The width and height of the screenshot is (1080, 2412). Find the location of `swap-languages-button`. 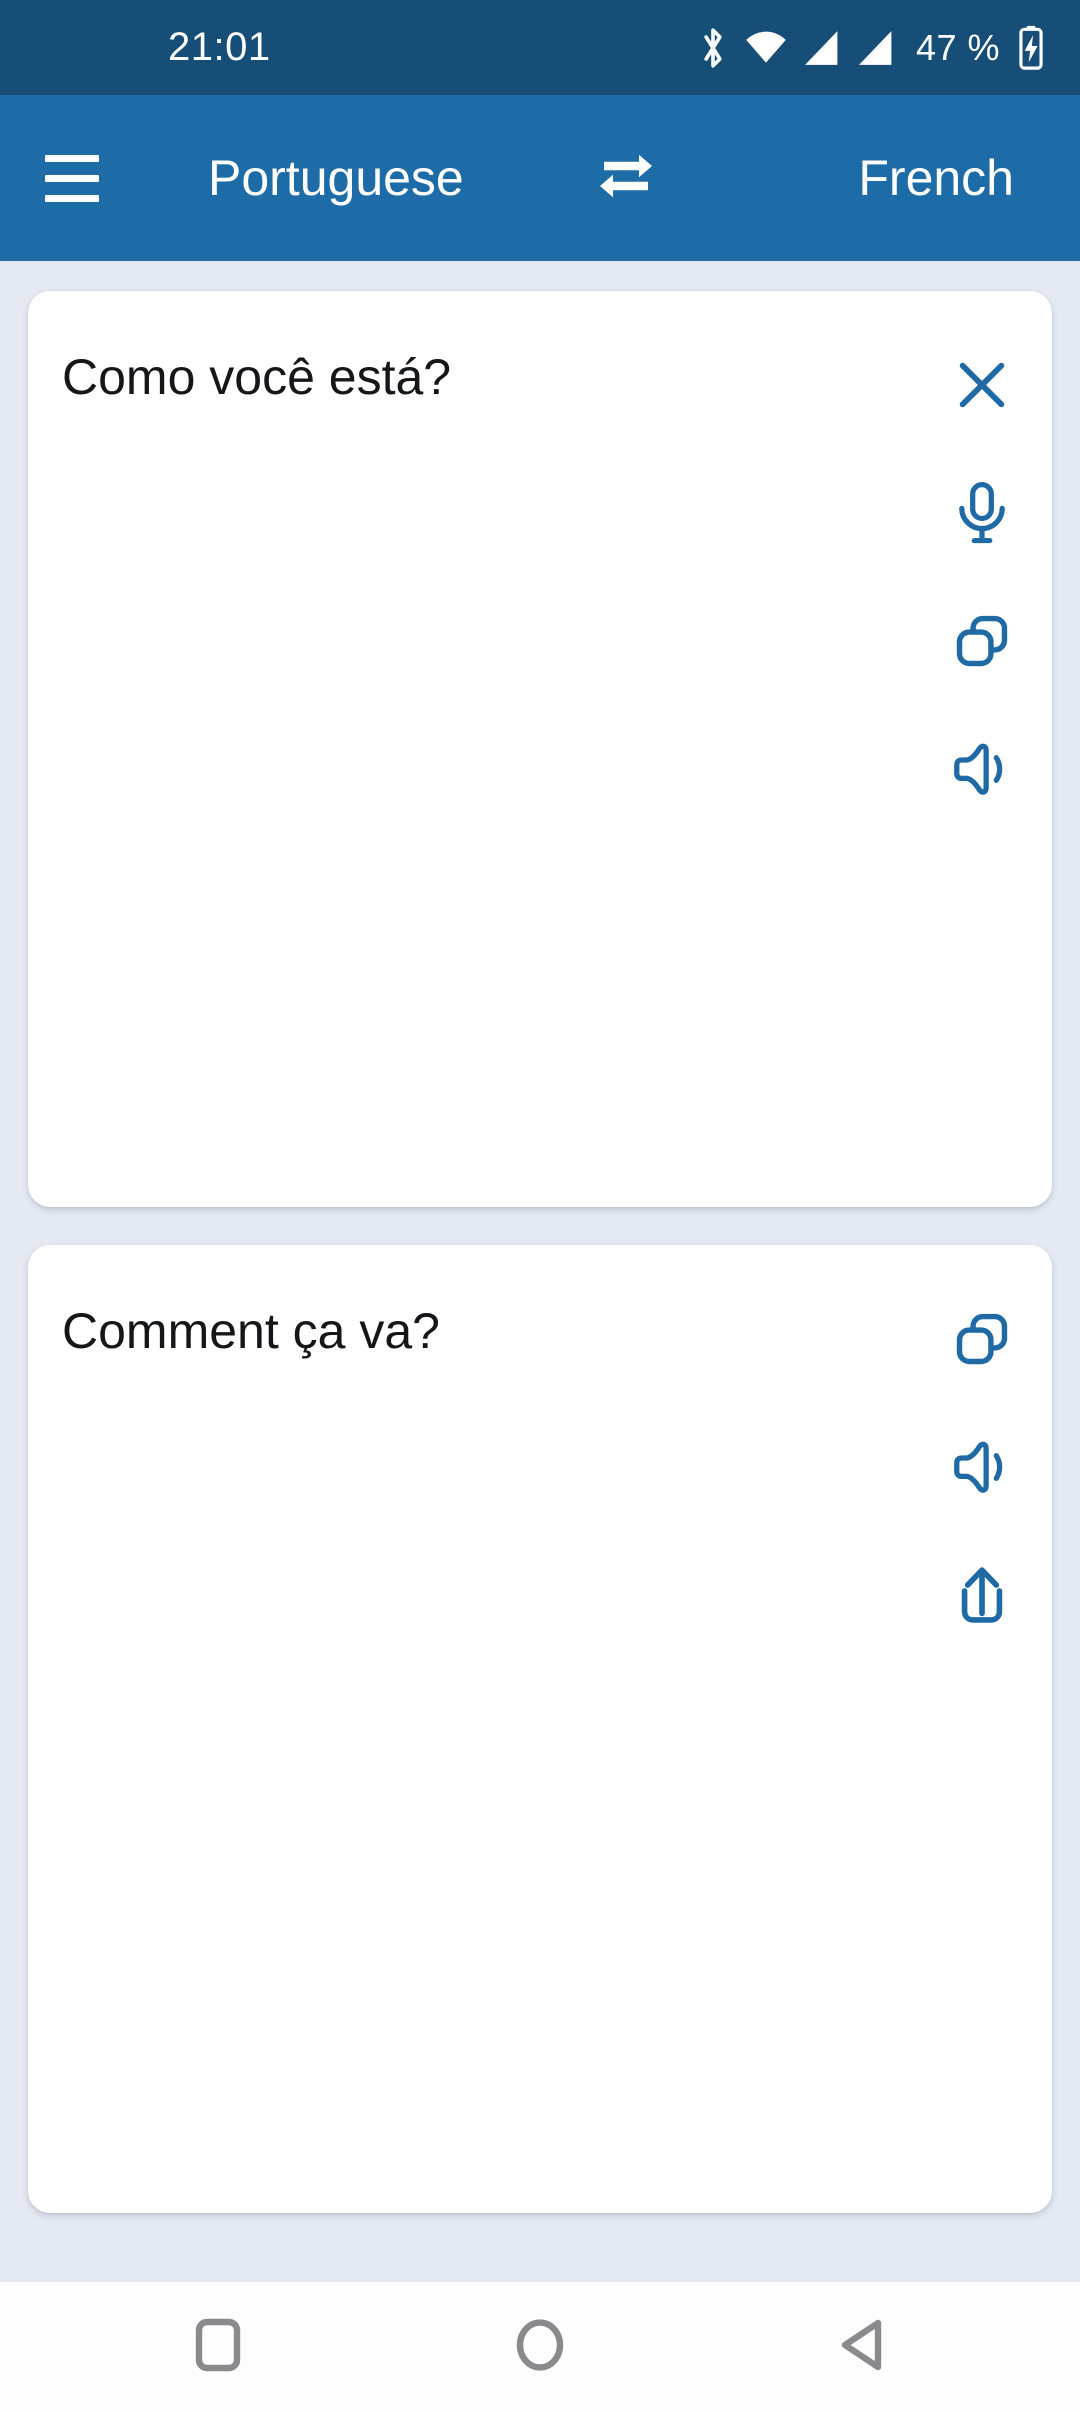

swap-languages-button is located at coordinates (626, 178).